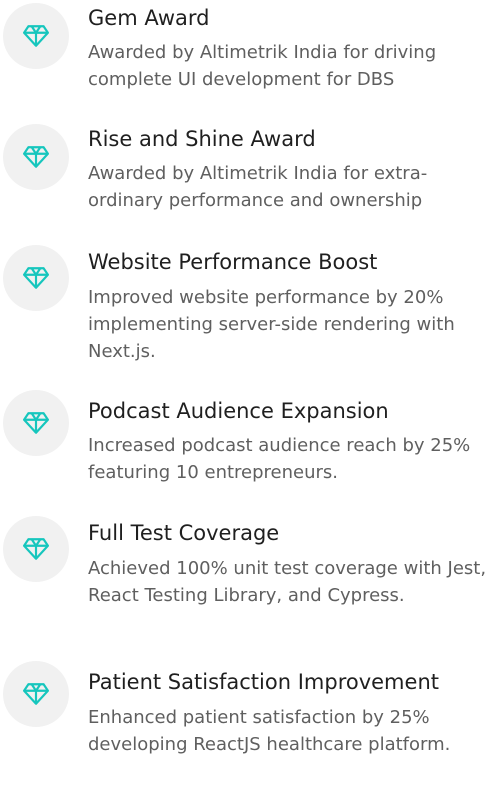 The image size is (499, 786). What do you see at coordinates (238, 411) in the screenshot?
I see `award-title: Podcast Audience Expansion` at bounding box center [238, 411].